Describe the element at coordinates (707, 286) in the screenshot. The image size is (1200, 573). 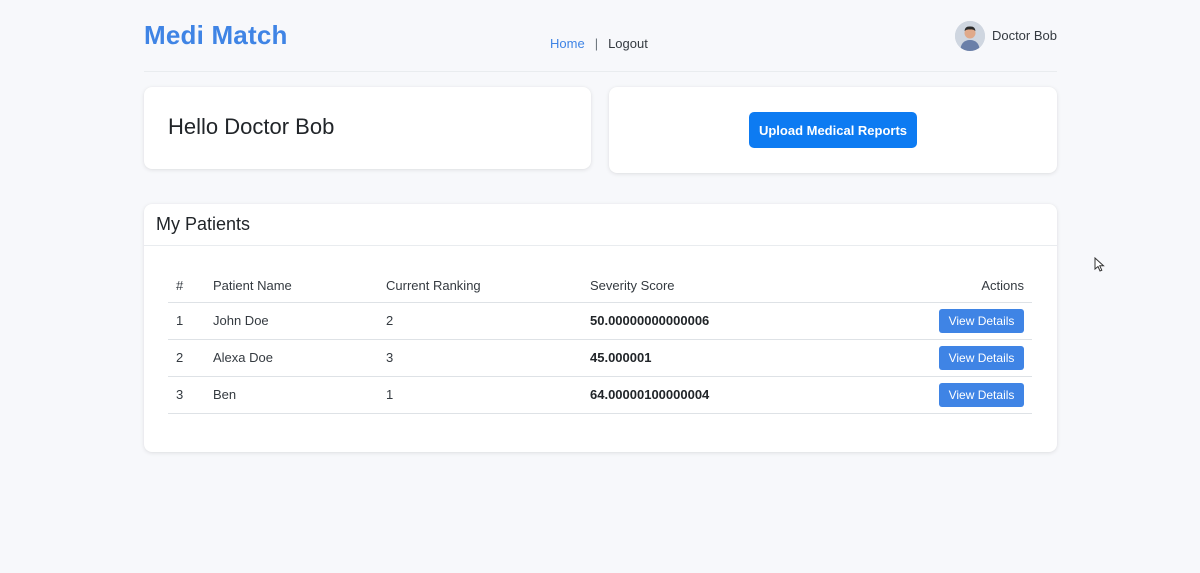
I see `column-header-severity-score: Severity Score` at that location.